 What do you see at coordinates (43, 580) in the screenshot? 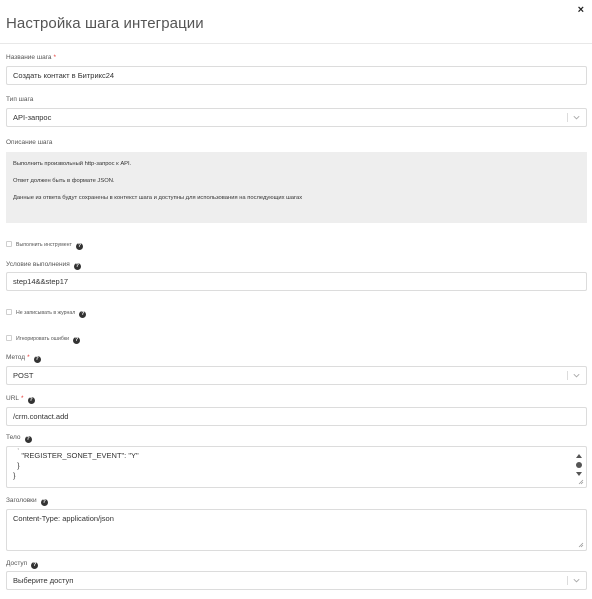
I see `access-placeholder: Выберите доступ` at bounding box center [43, 580].